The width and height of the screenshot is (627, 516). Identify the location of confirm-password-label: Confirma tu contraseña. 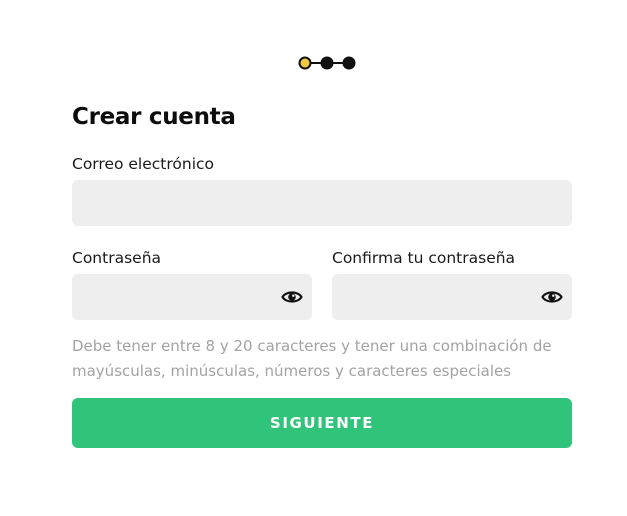
(424, 258).